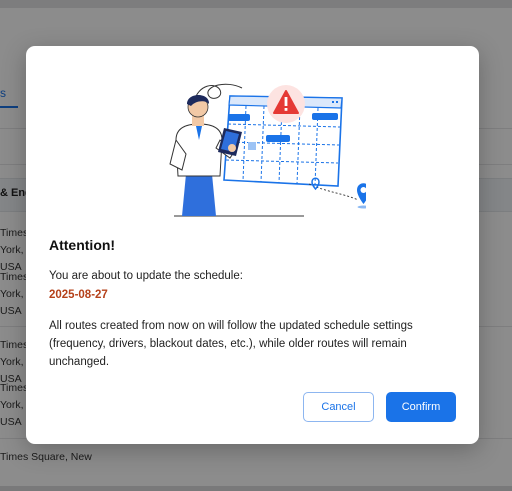  I want to click on dialog-lead-text: You are about to update the schedule:, so click(146, 276).